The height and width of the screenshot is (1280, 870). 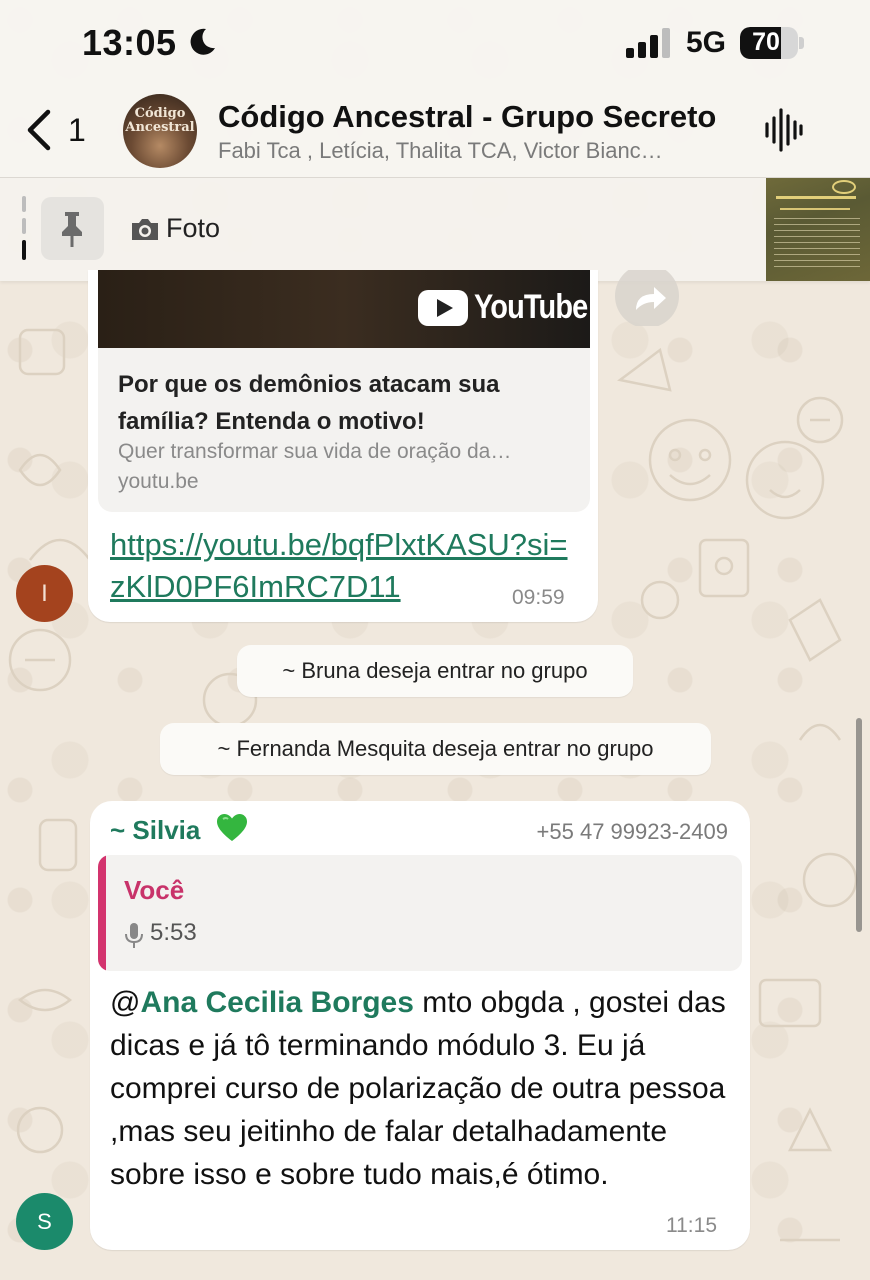 I want to click on back-unread-count: 1, so click(x=77, y=130).